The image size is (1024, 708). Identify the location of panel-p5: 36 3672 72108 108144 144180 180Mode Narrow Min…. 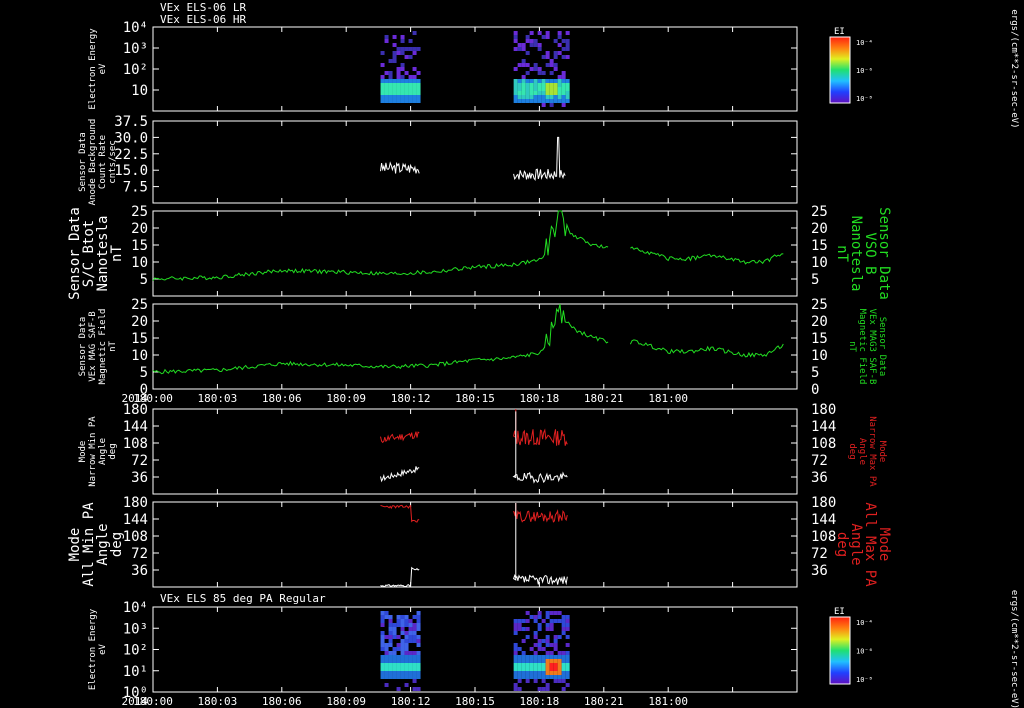
(482, 448).